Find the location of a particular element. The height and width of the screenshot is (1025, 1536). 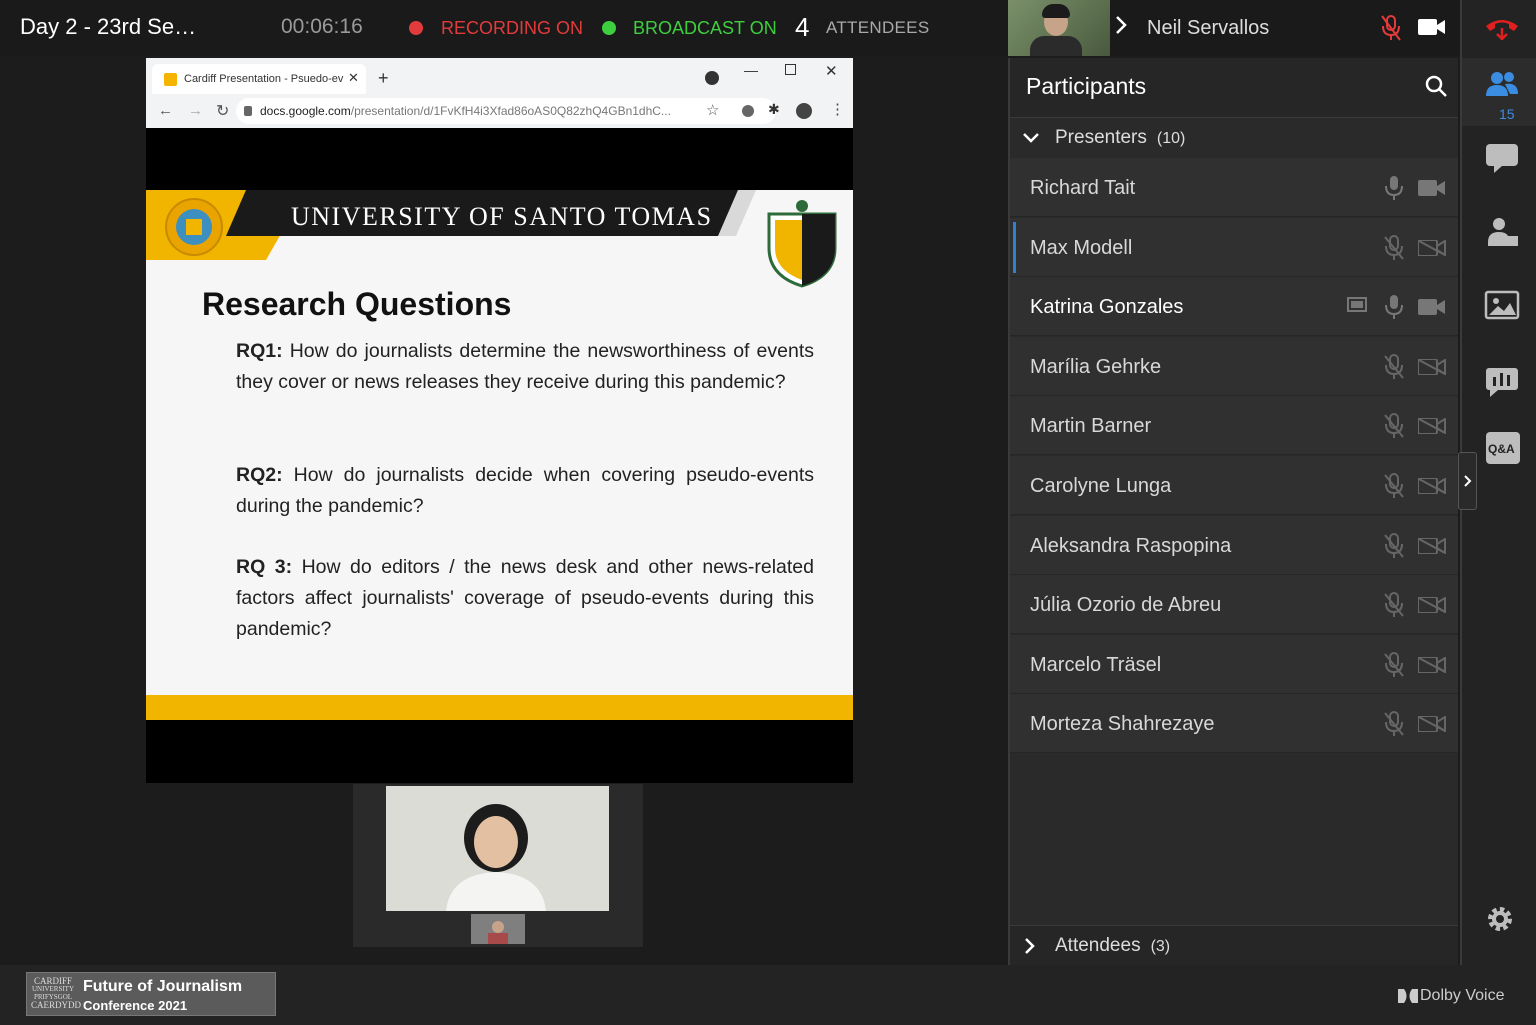

panel-collapse-handle is located at coordinates (1467, 481).